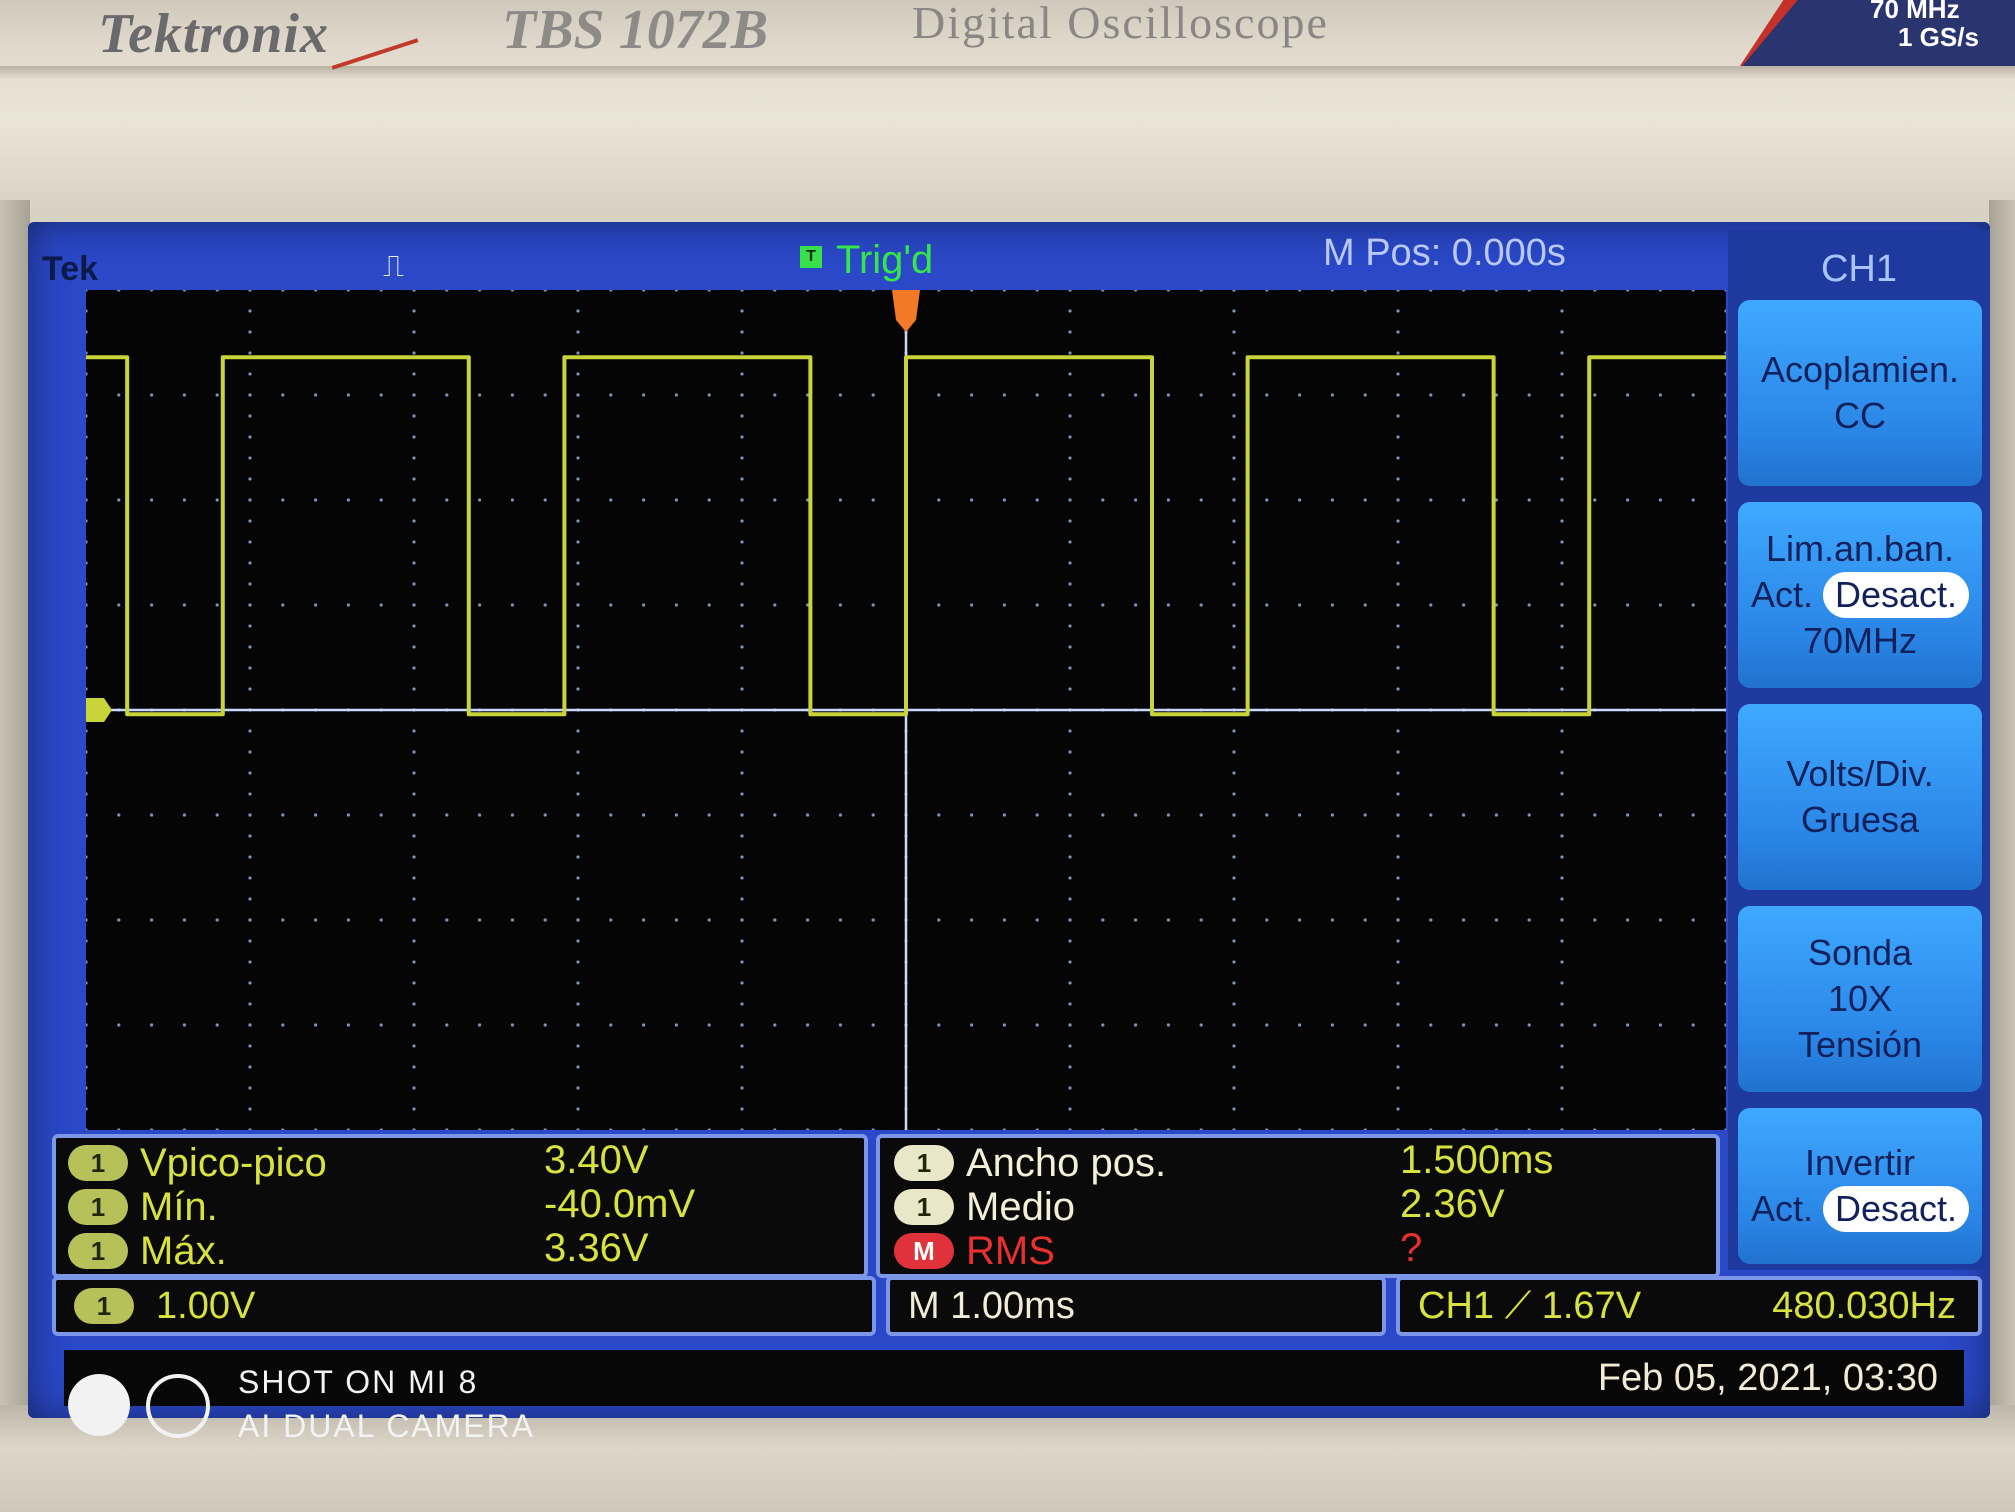 This screenshot has width=2015, height=1512. Describe the element at coordinates (1860, 1186) in the screenshot. I see `invert-button: Invertir Act. Desact.` at that location.